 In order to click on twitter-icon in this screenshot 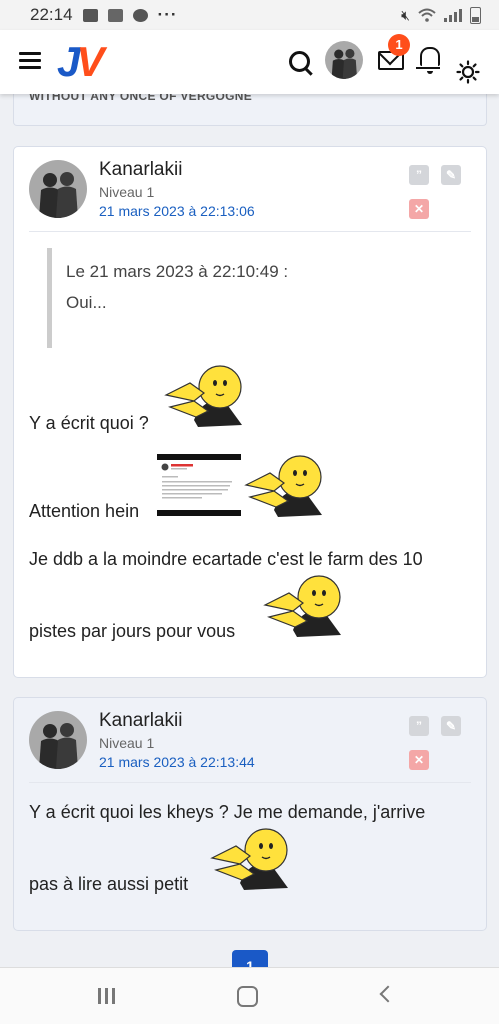, I will do `click(115, 15)`.